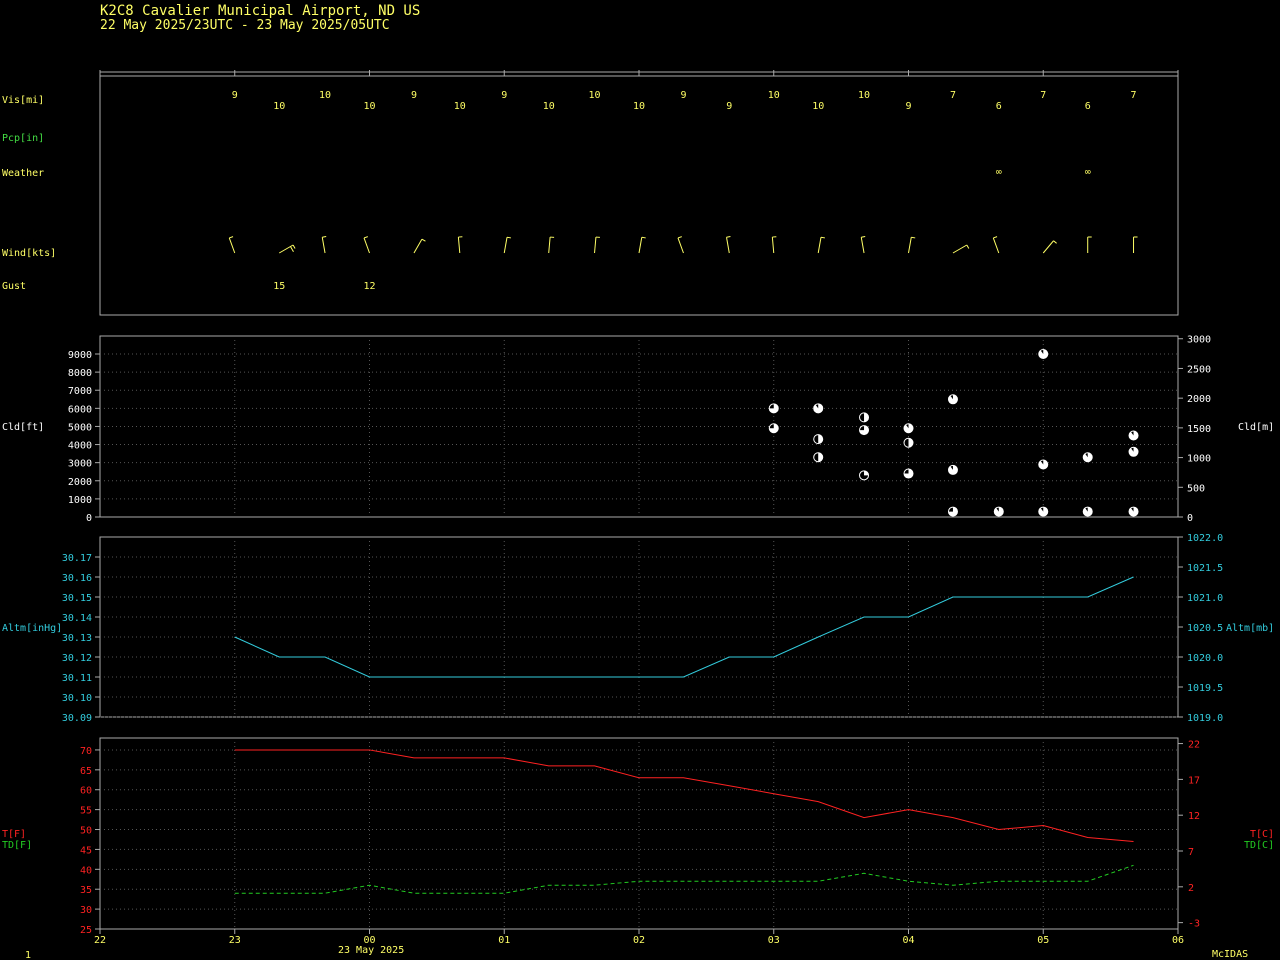 The height and width of the screenshot is (960, 1280). I want to click on footer-number: 1, so click(28, 955).